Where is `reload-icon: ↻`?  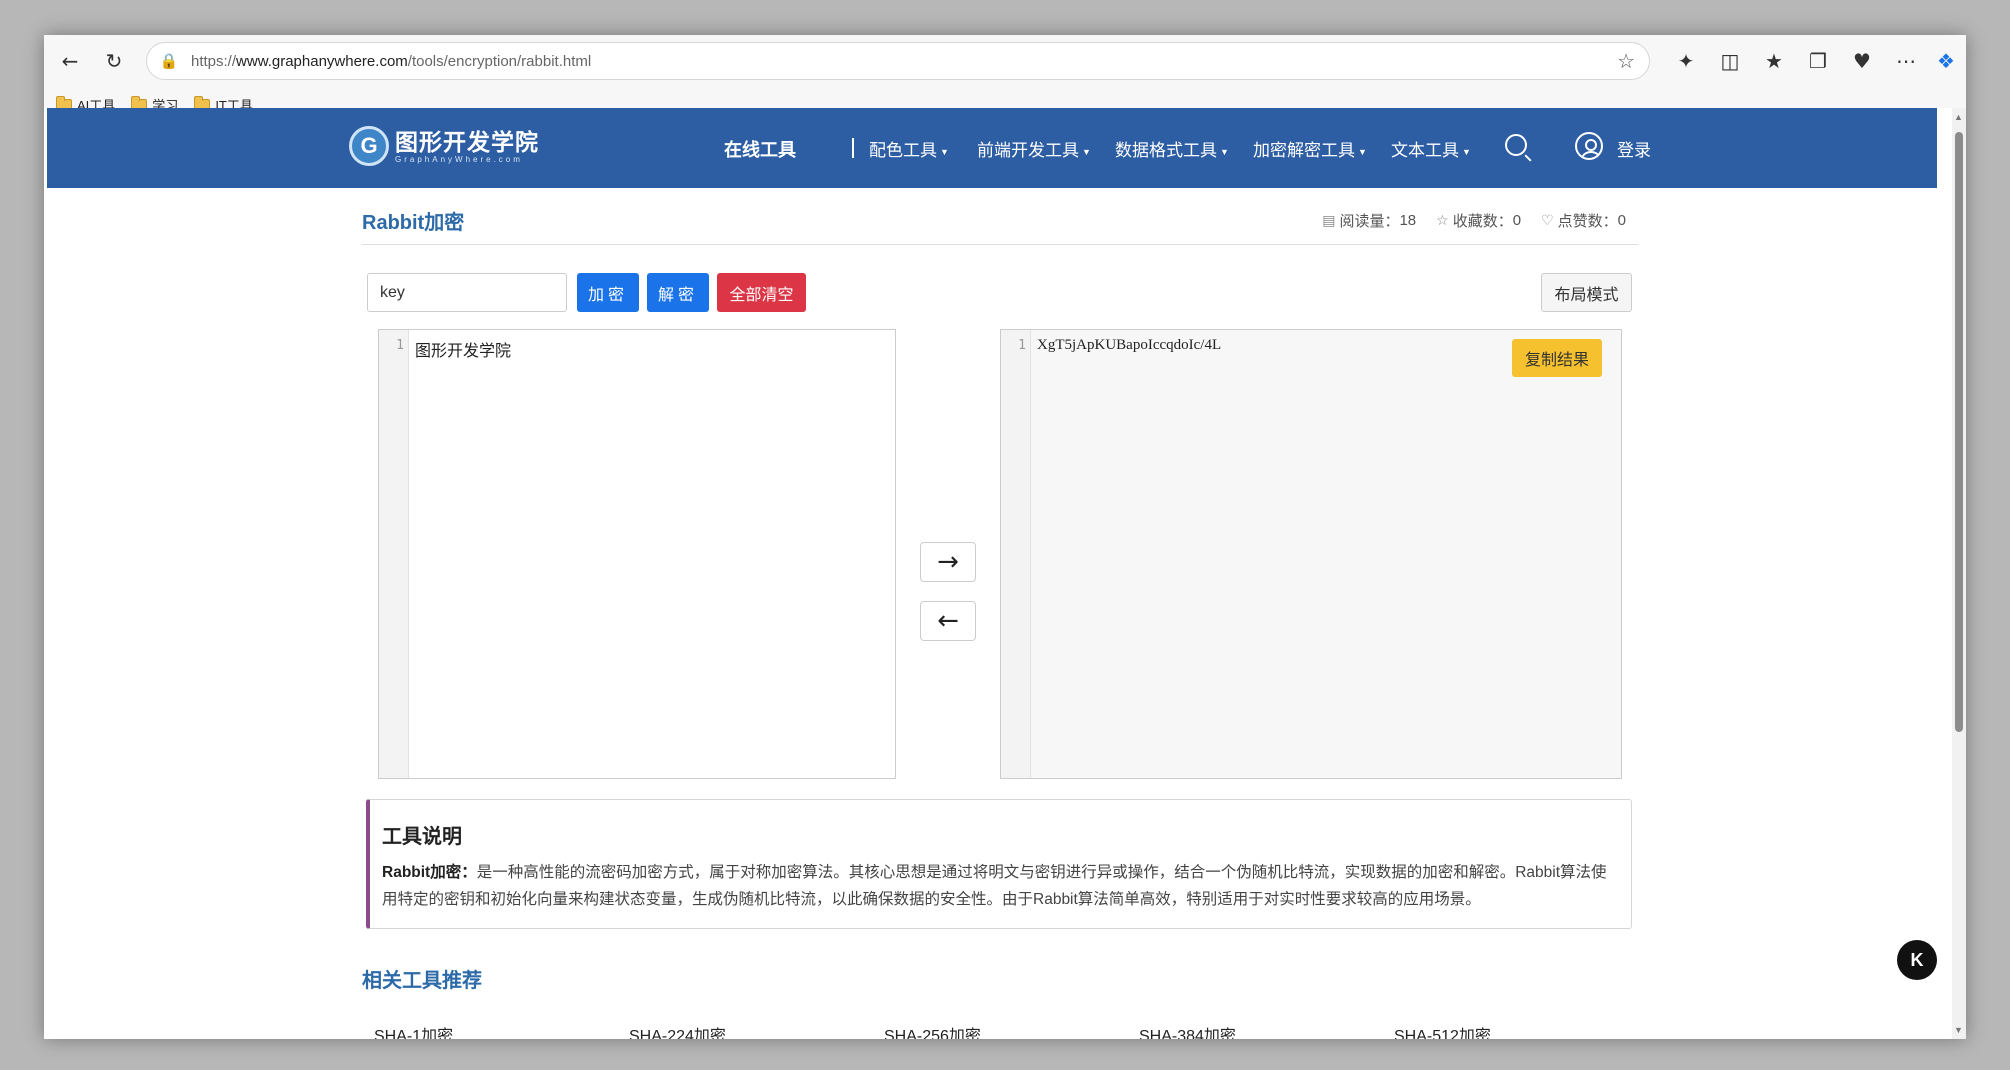
reload-icon: ↻ is located at coordinates (114, 61).